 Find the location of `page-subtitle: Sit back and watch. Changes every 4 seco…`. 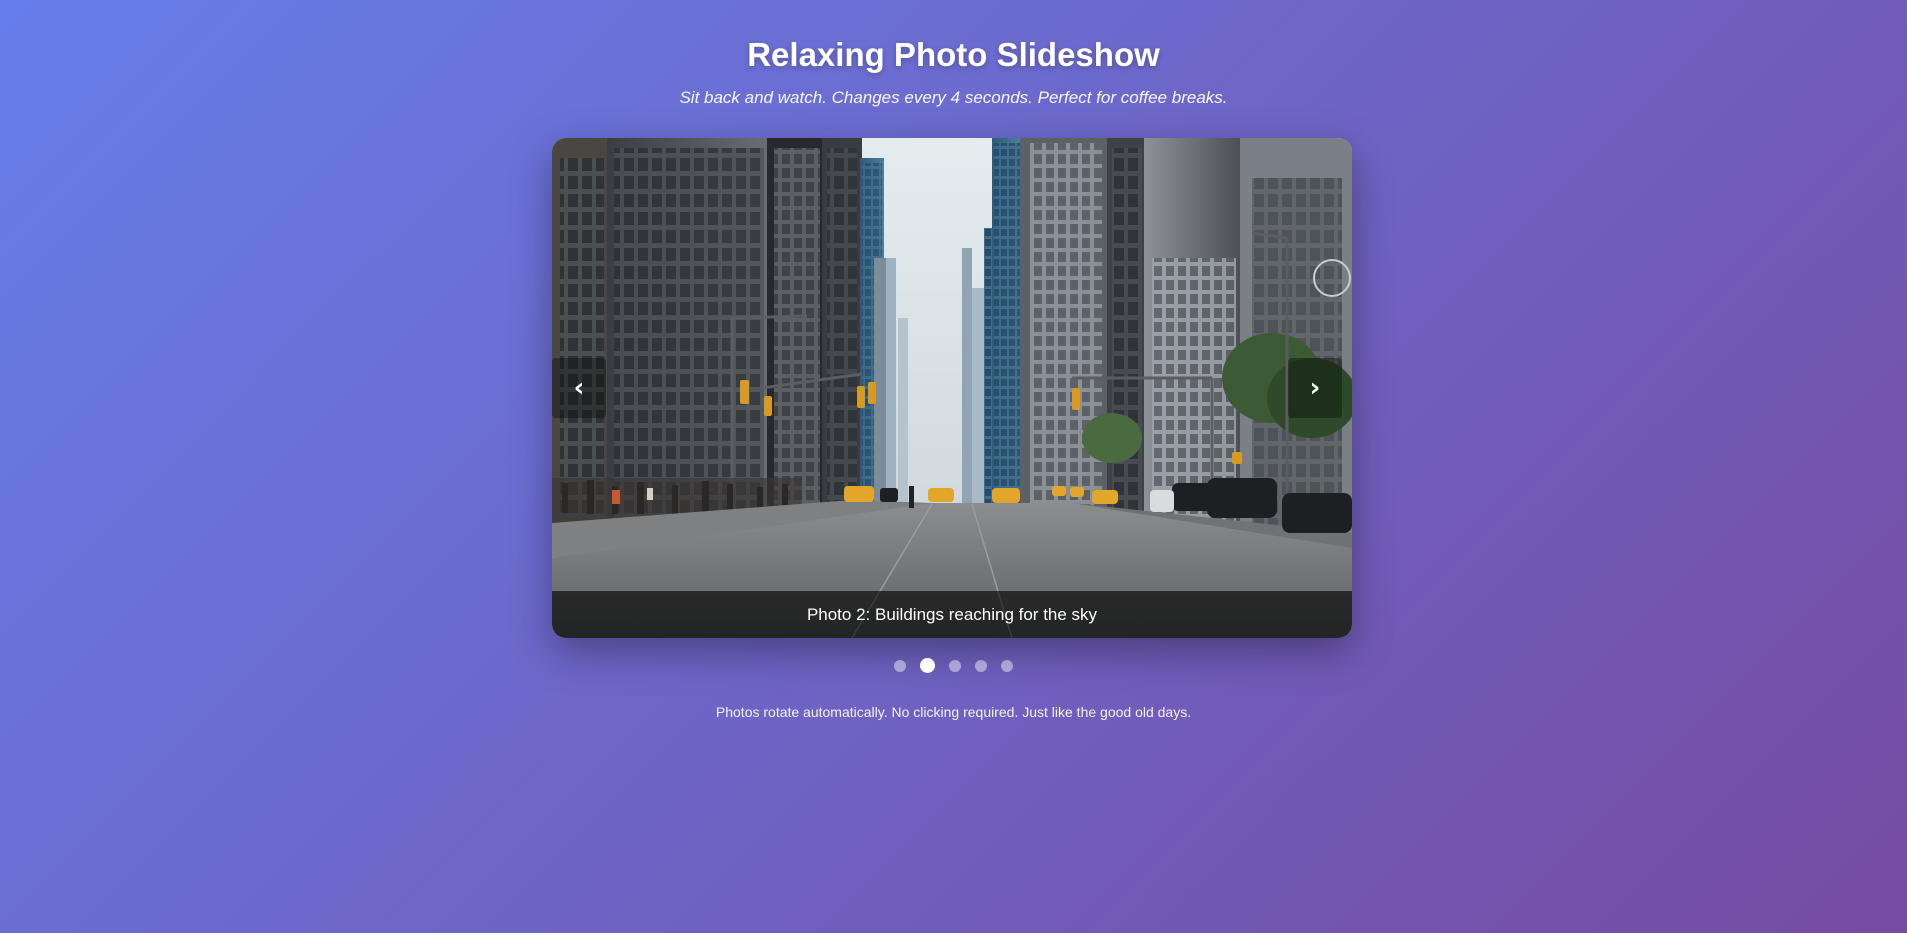

page-subtitle: Sit back and watch. Changes every 4 seco… is located at coordinates (953, 97).